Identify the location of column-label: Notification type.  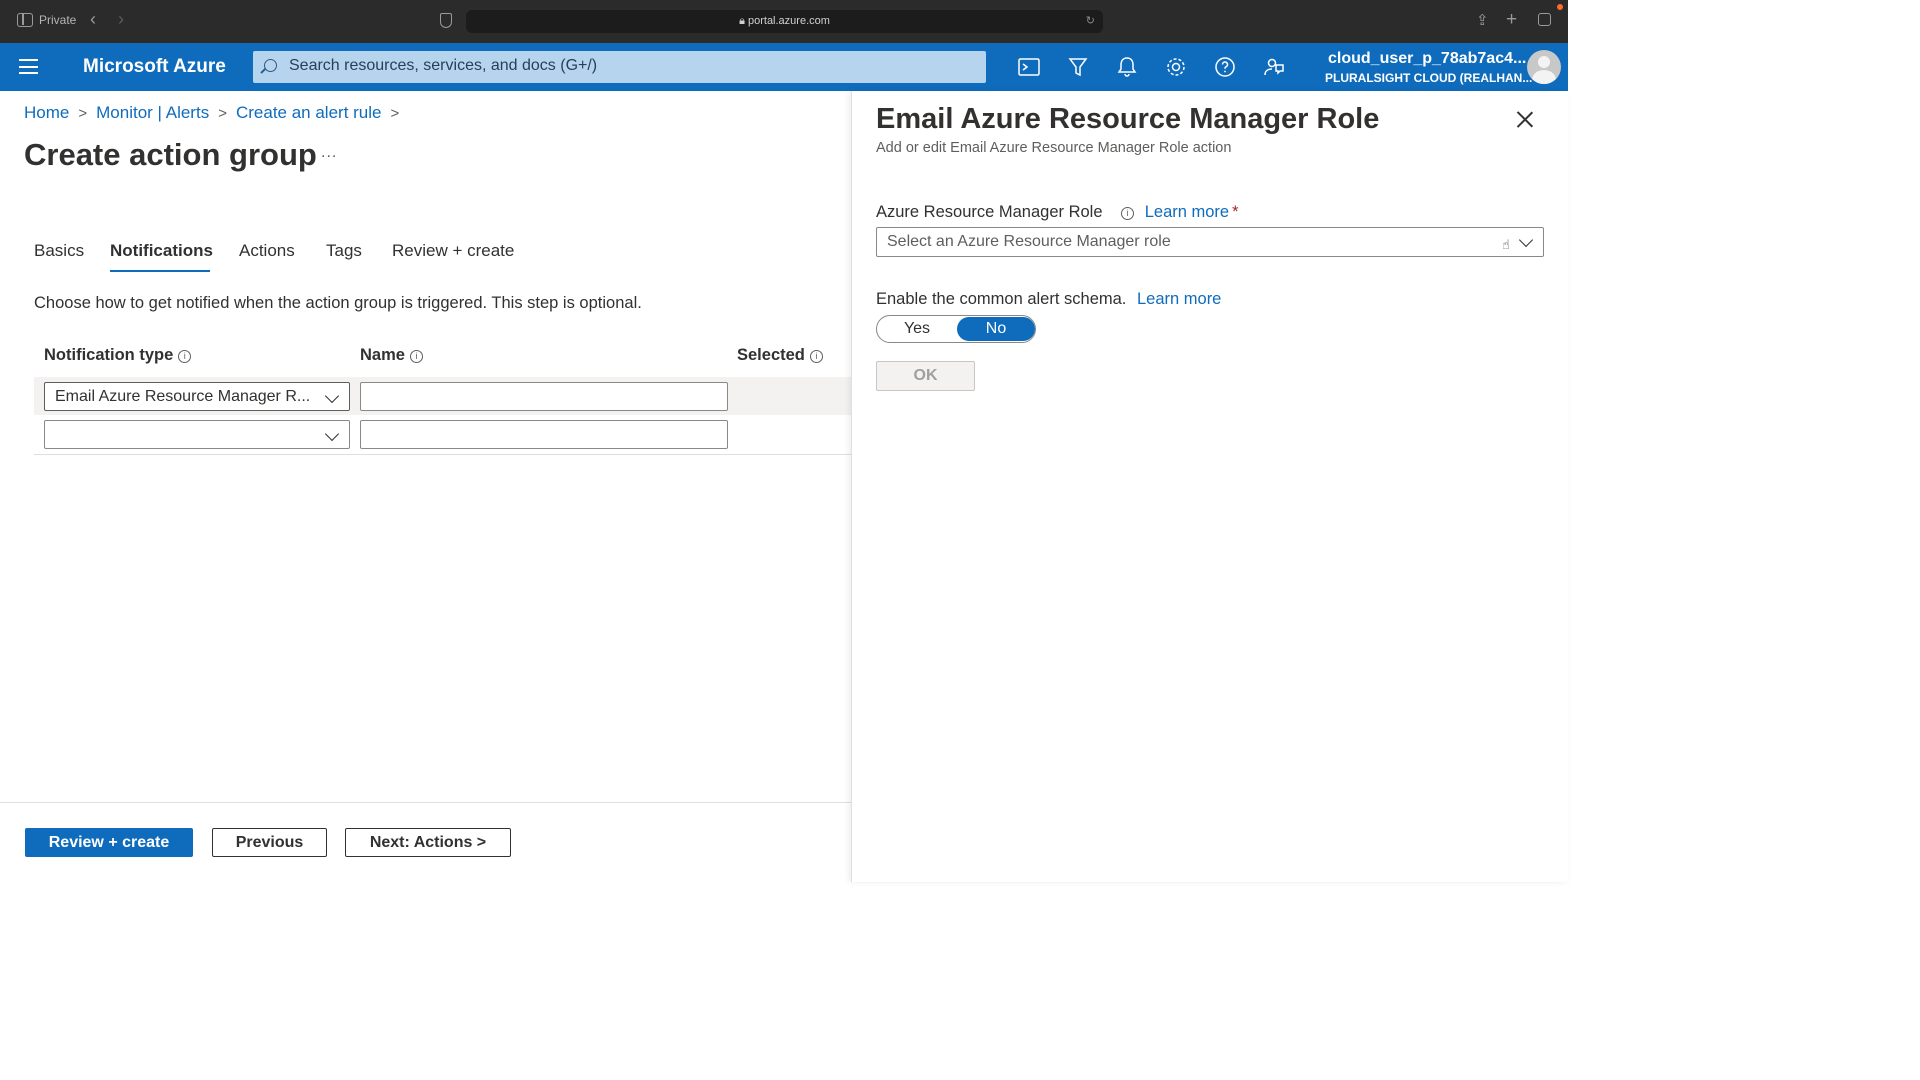
(109, 355).